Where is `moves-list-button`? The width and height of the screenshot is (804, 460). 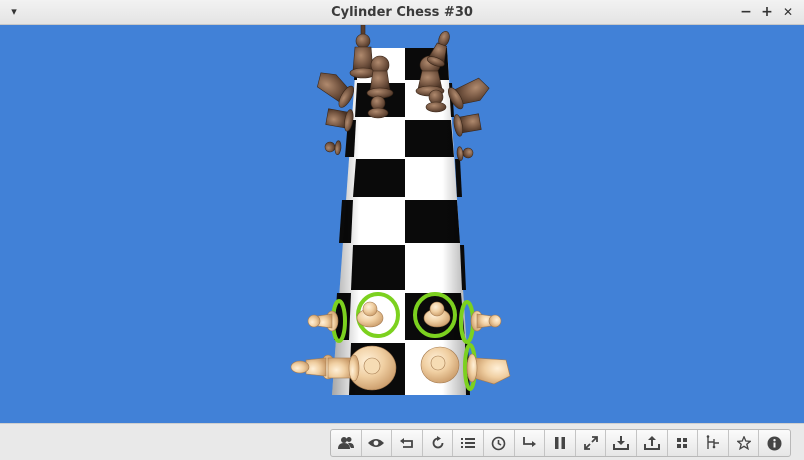 moves-list-button is located at coordinates (468, 443).